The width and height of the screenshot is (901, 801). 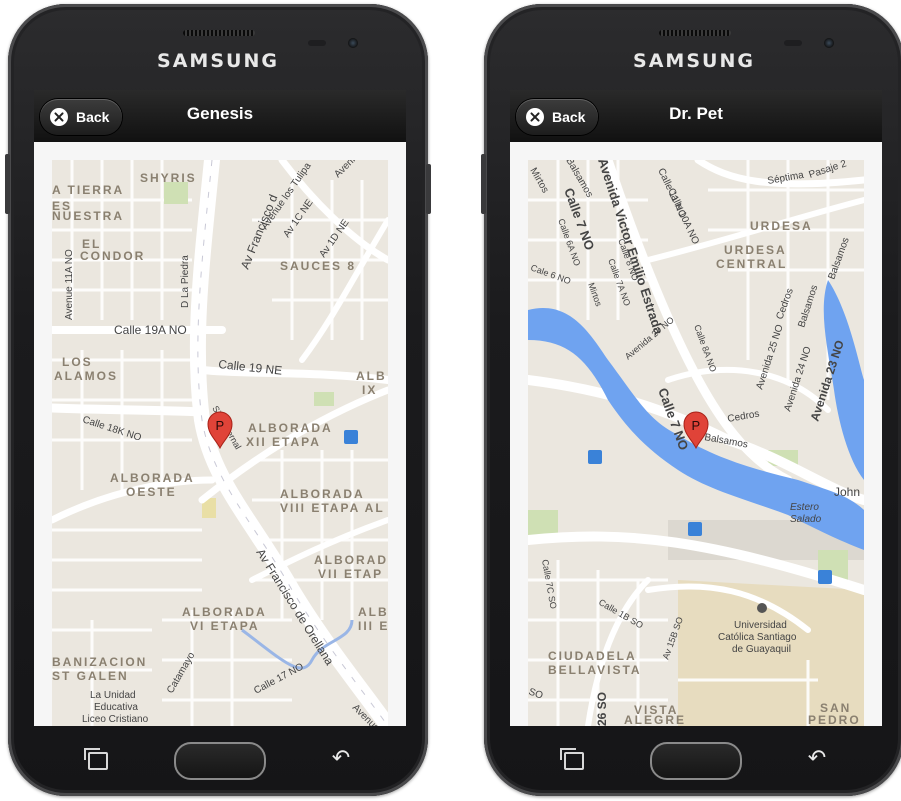 I want to click on app-header: Back Genesis, so click(x=220, y=116).